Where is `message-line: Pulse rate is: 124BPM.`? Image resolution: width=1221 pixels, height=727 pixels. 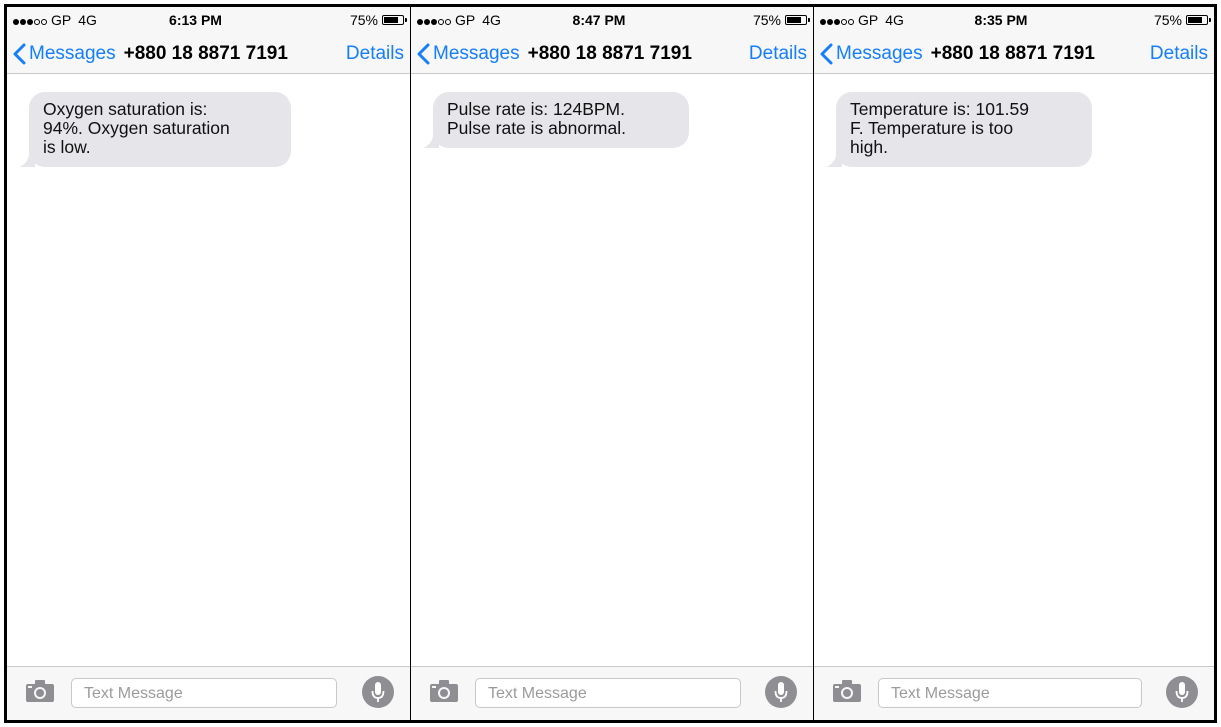
message-line: Pulse rate is: 124BPM. is located at coordinates (536, 109).